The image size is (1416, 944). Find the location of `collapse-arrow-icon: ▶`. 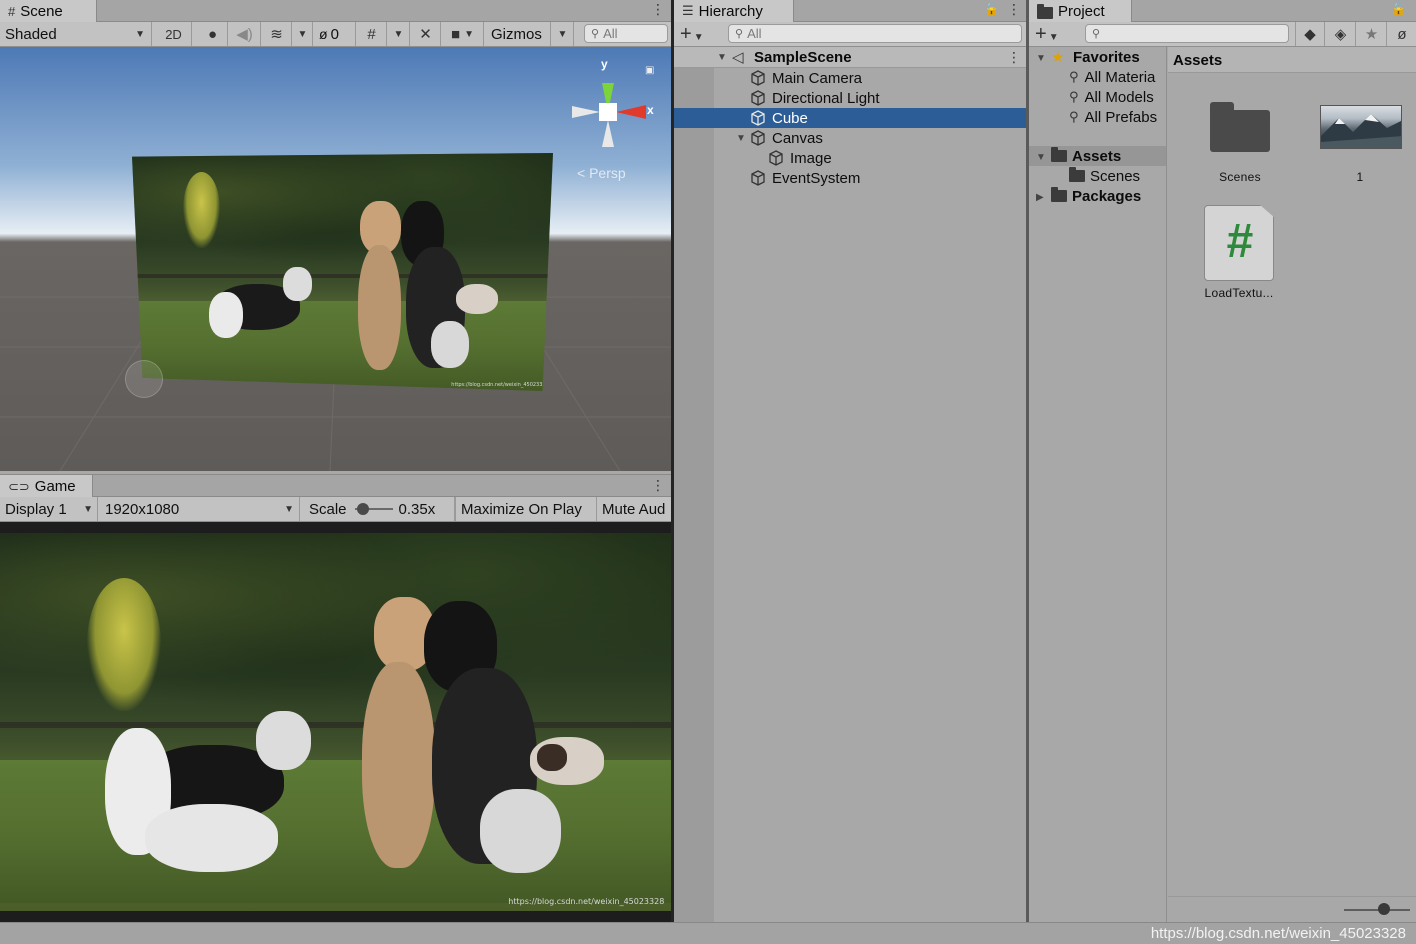

collapse-arrow-icon: ▶ is located at coordinates (1040, 197).